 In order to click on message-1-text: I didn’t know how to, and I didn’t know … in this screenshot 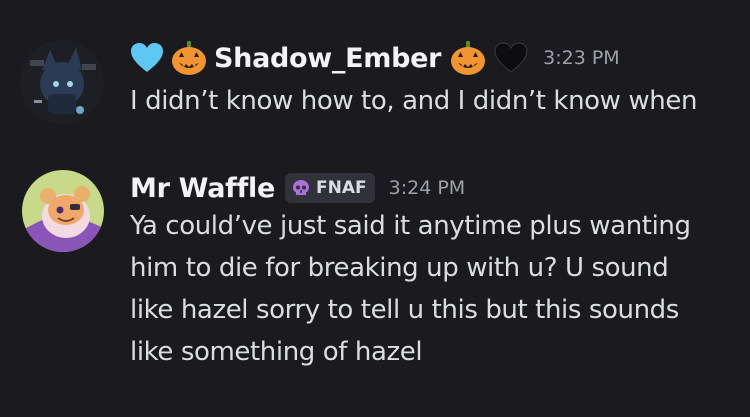, I will do `click(414, 101)`.